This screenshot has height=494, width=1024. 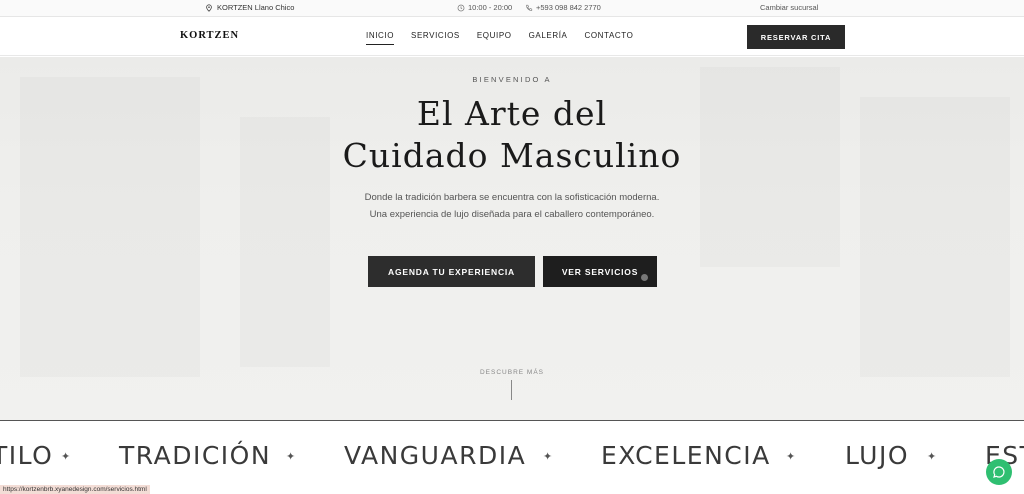 I want to click on welcome-text: BIENVENIDO A, so click(x=512, y=79).